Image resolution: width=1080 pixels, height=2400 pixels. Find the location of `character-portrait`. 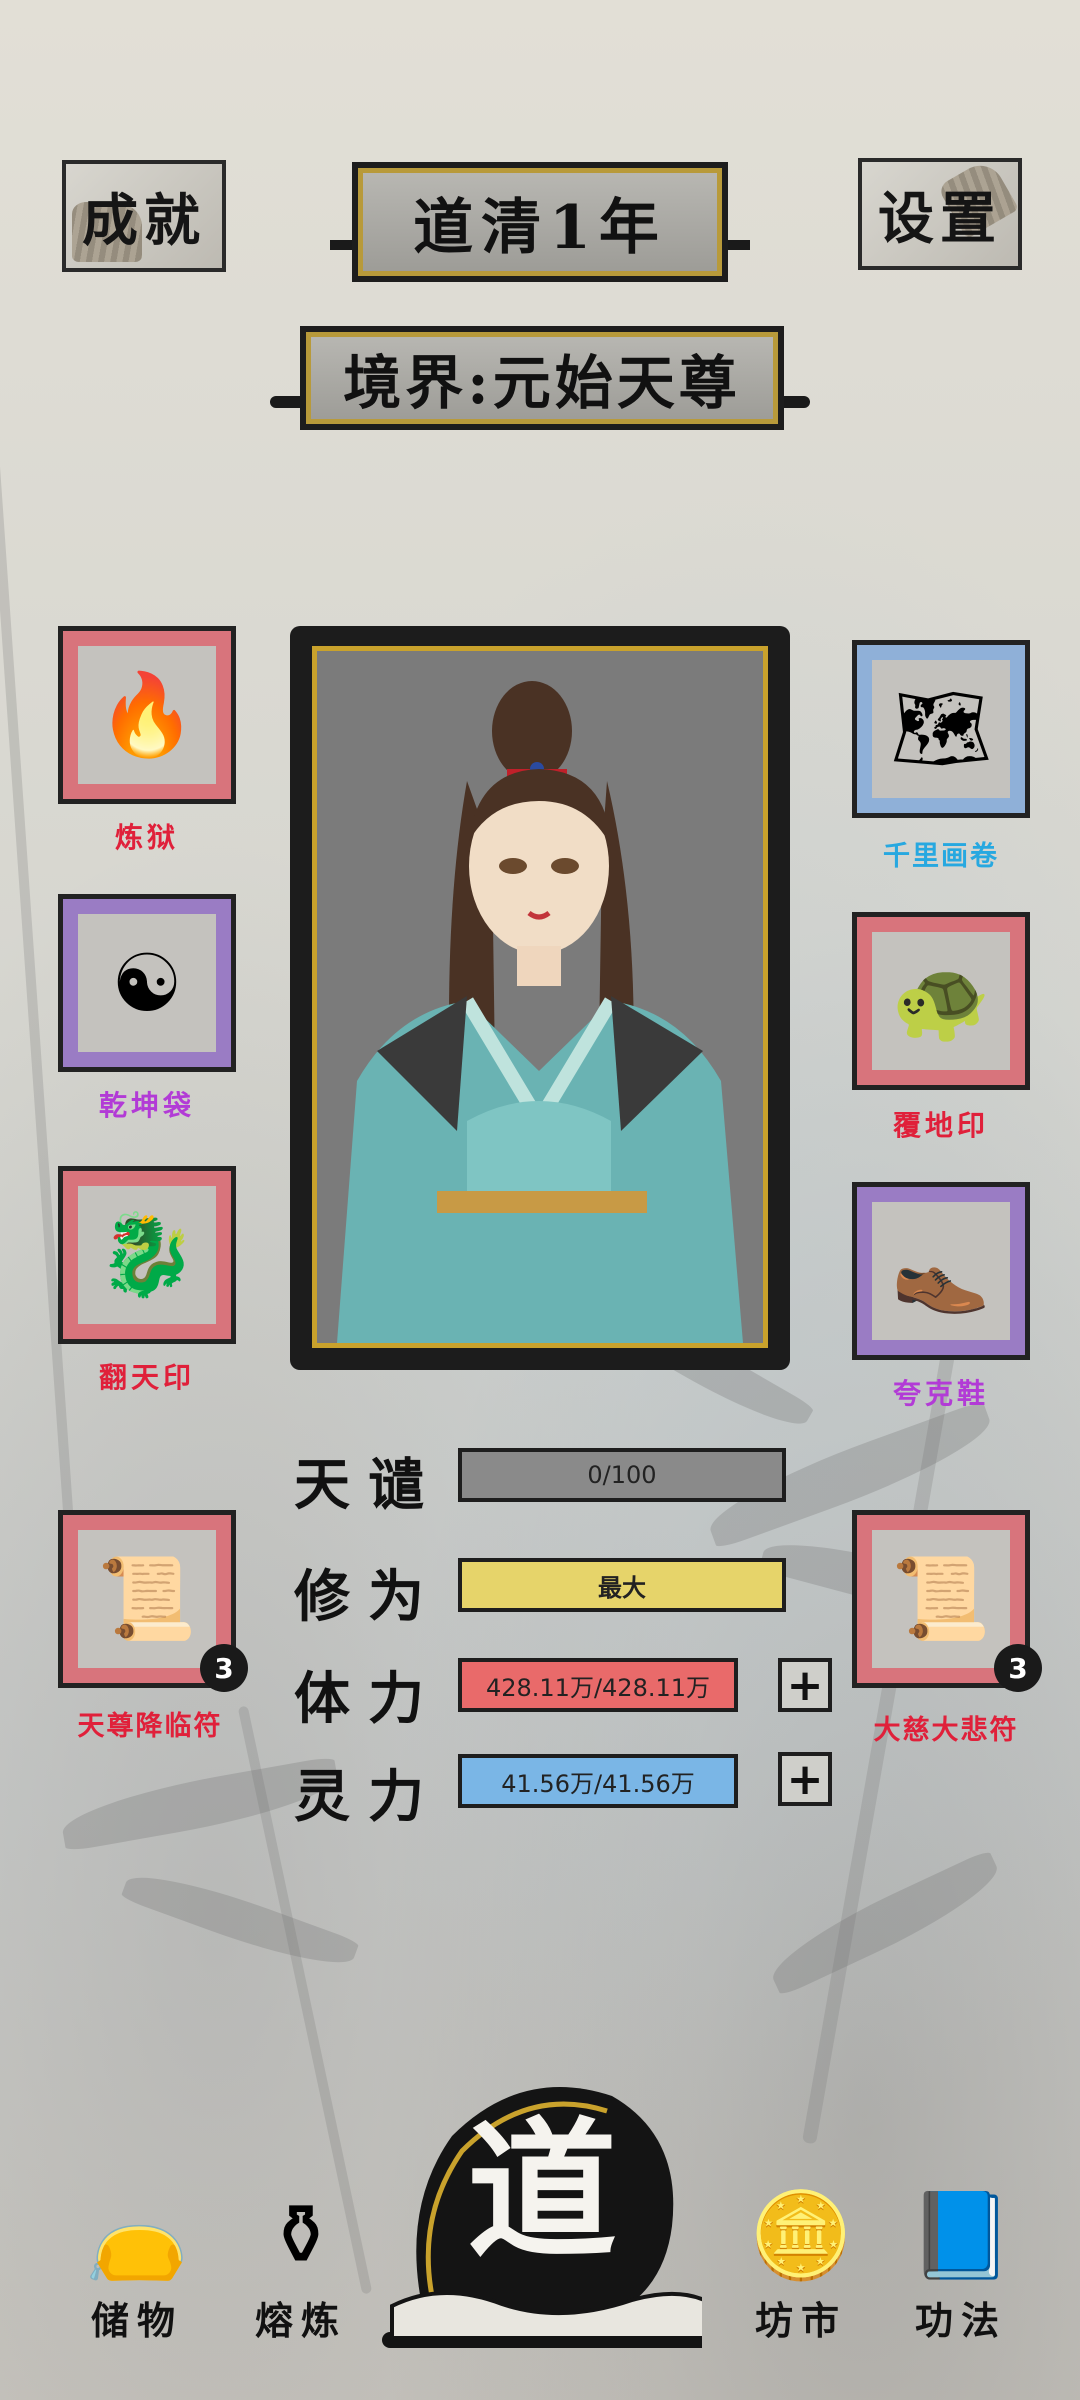

character-portrait is located at coordinates (540, 997).